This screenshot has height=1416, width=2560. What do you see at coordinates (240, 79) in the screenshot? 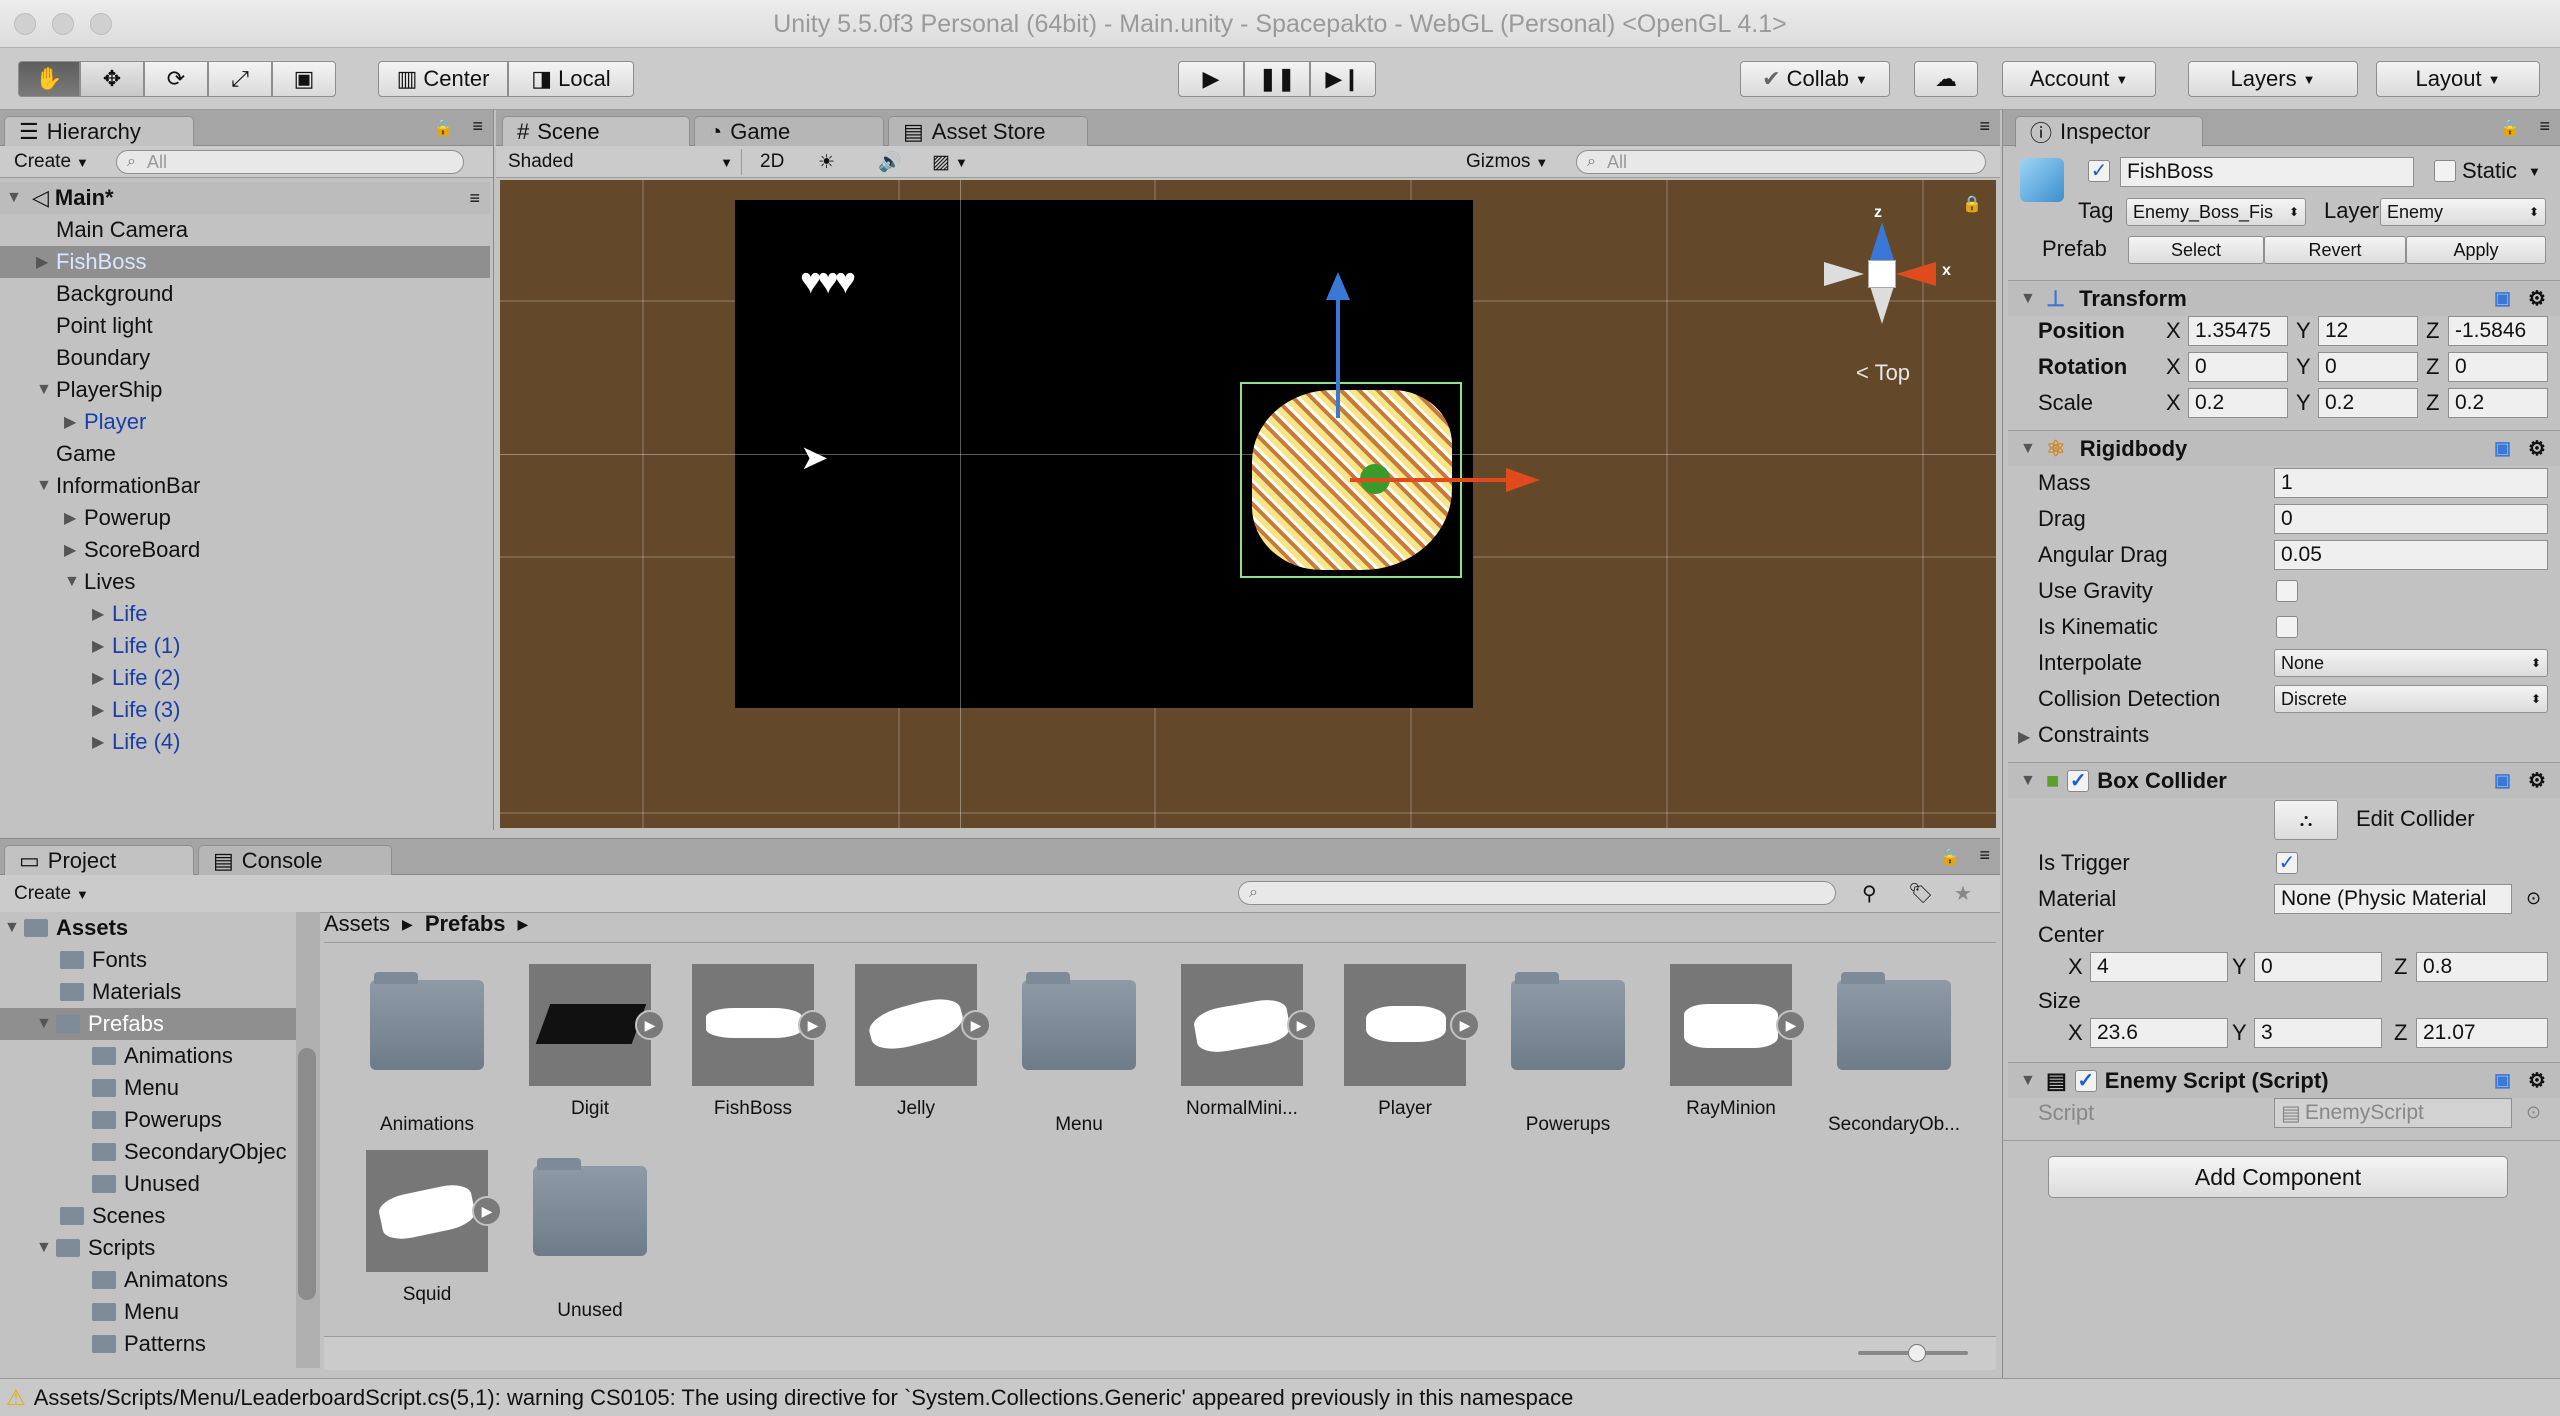
I see `scale-tool-button: ⤢` at bounding box center [240, 79].